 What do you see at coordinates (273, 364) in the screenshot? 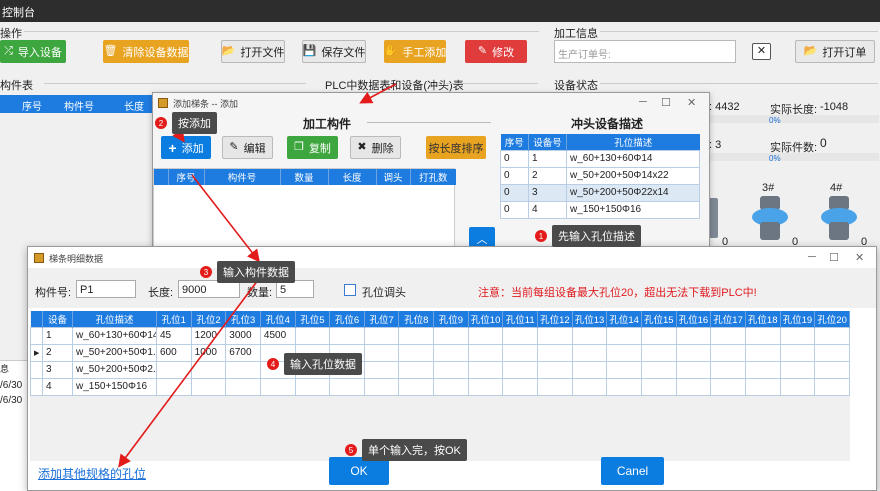
I see `callout-number: 4` at bounding box center [273, 364].